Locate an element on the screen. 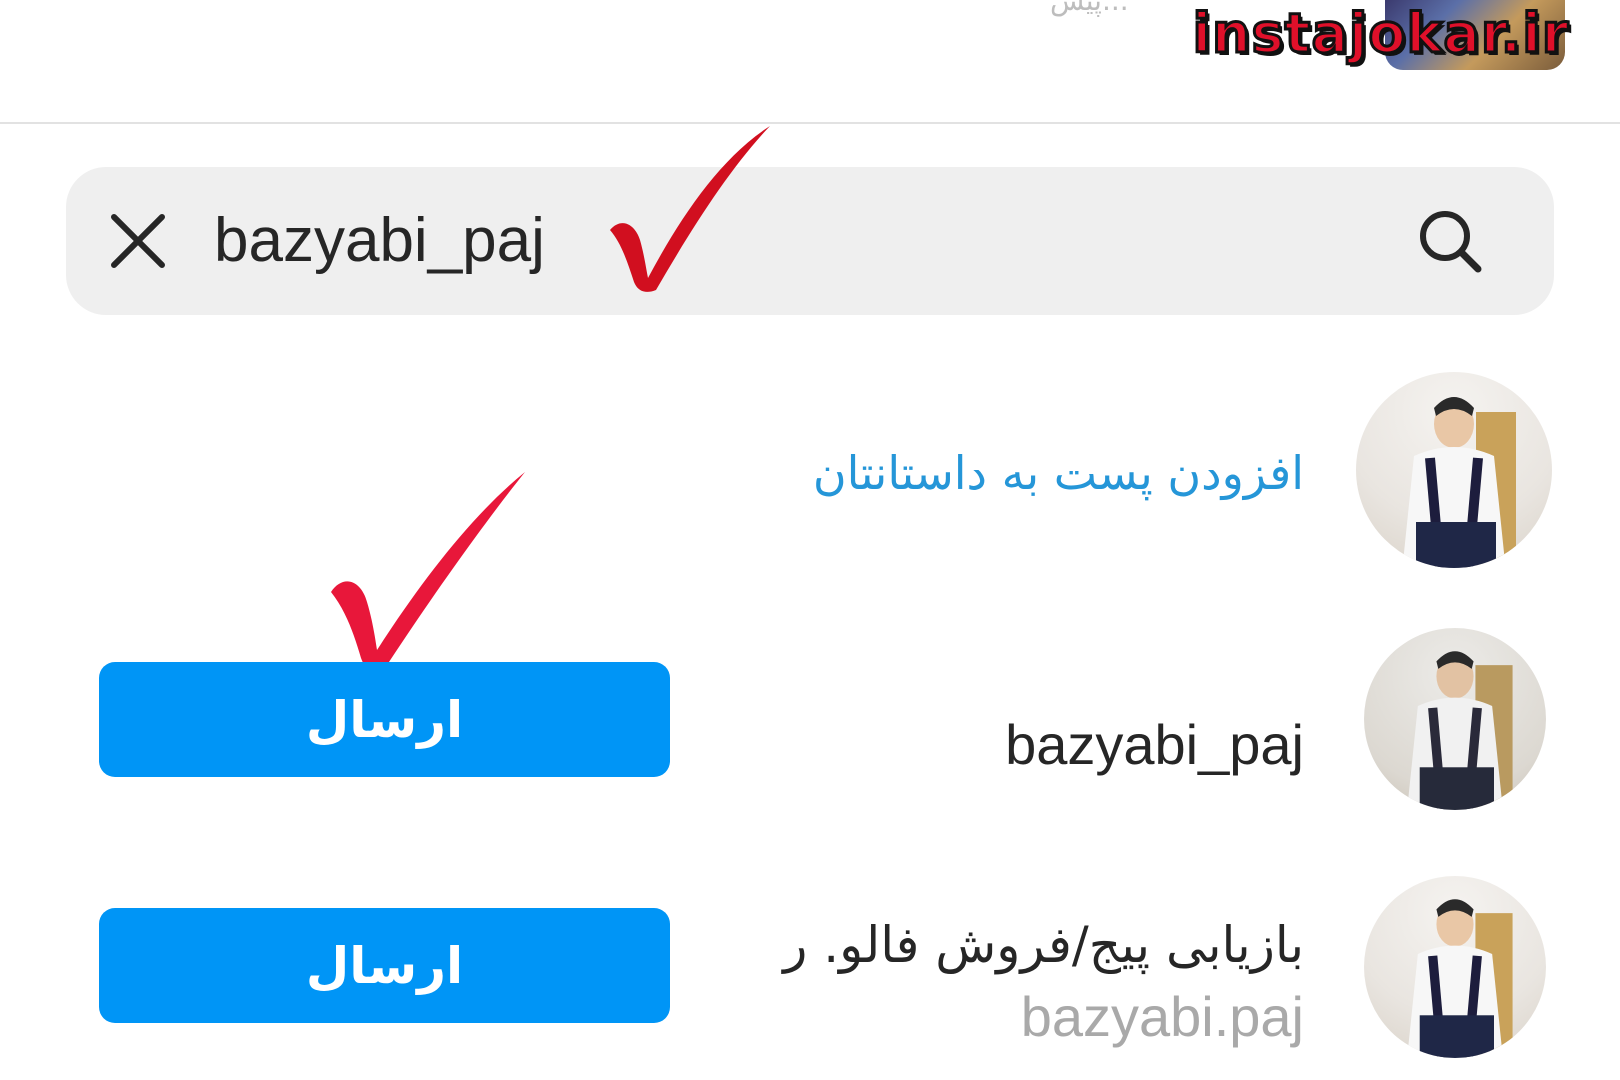 The image size is (1620, 1080). watermark-logo: instajokar.ir is located at coordinates (1380, 33).